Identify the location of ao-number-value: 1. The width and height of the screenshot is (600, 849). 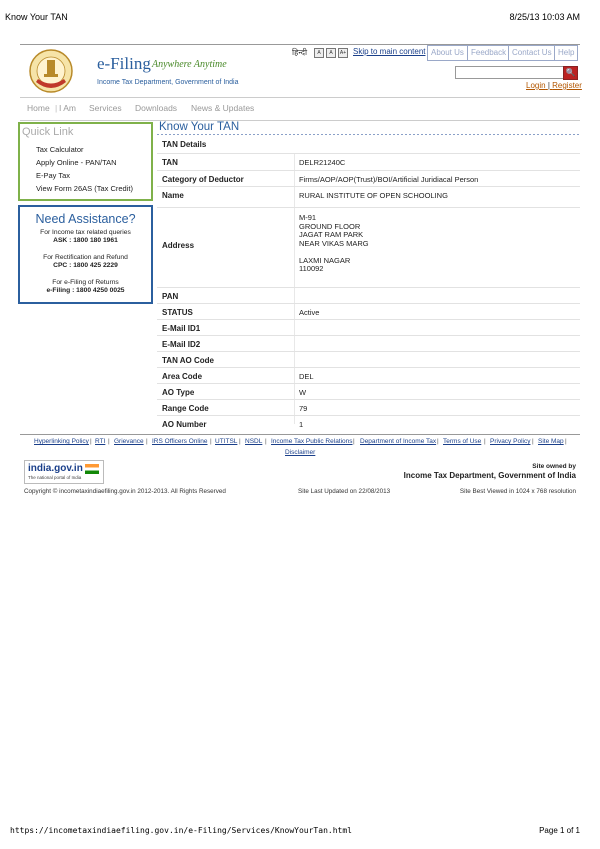
(301, 424).